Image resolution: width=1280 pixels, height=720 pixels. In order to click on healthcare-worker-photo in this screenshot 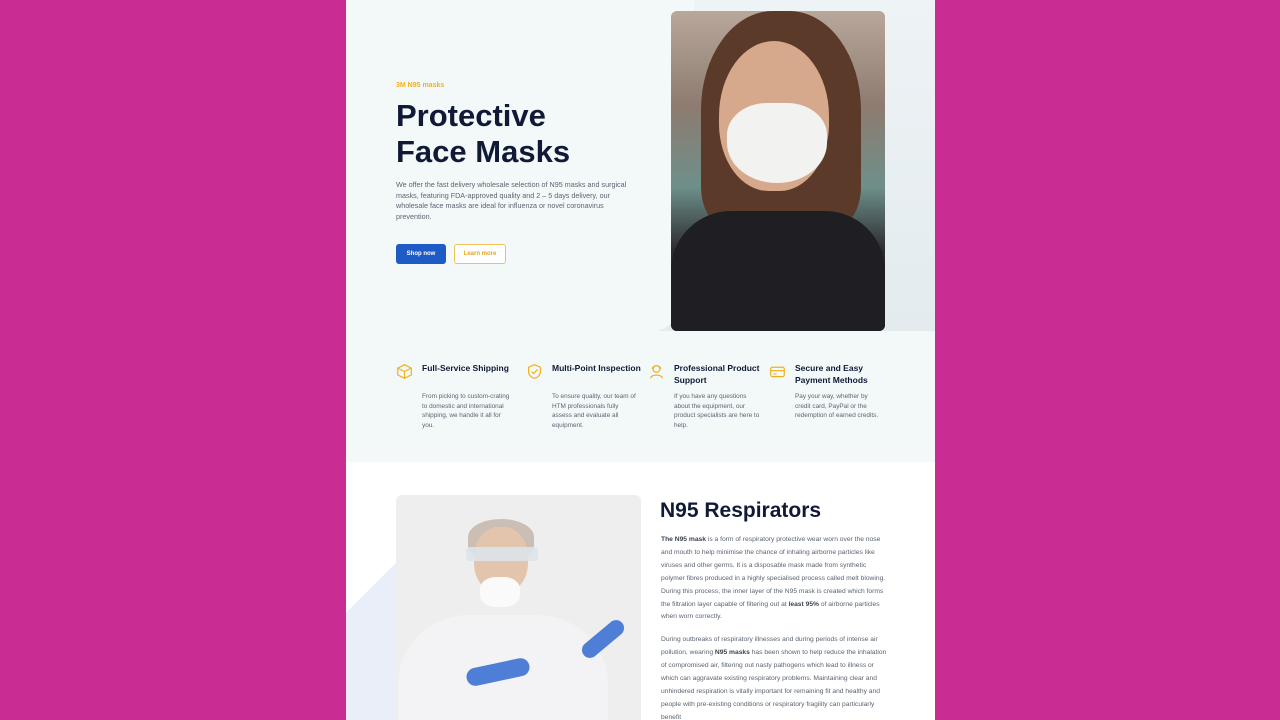, I will do `click(518, 607)`.